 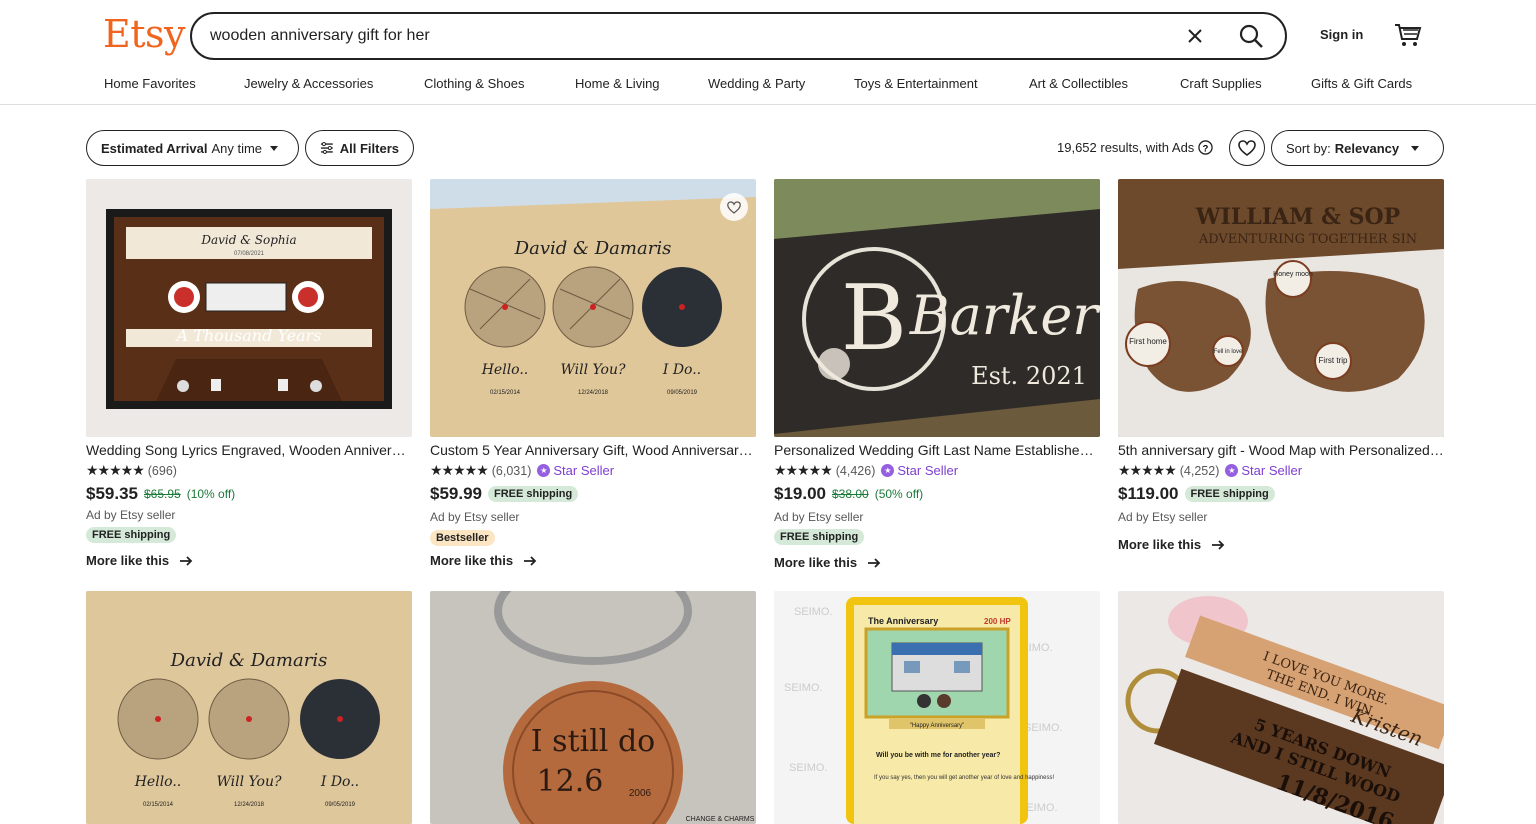 I want to click on image-text: The Anniversary, so click(x=903, y=621).